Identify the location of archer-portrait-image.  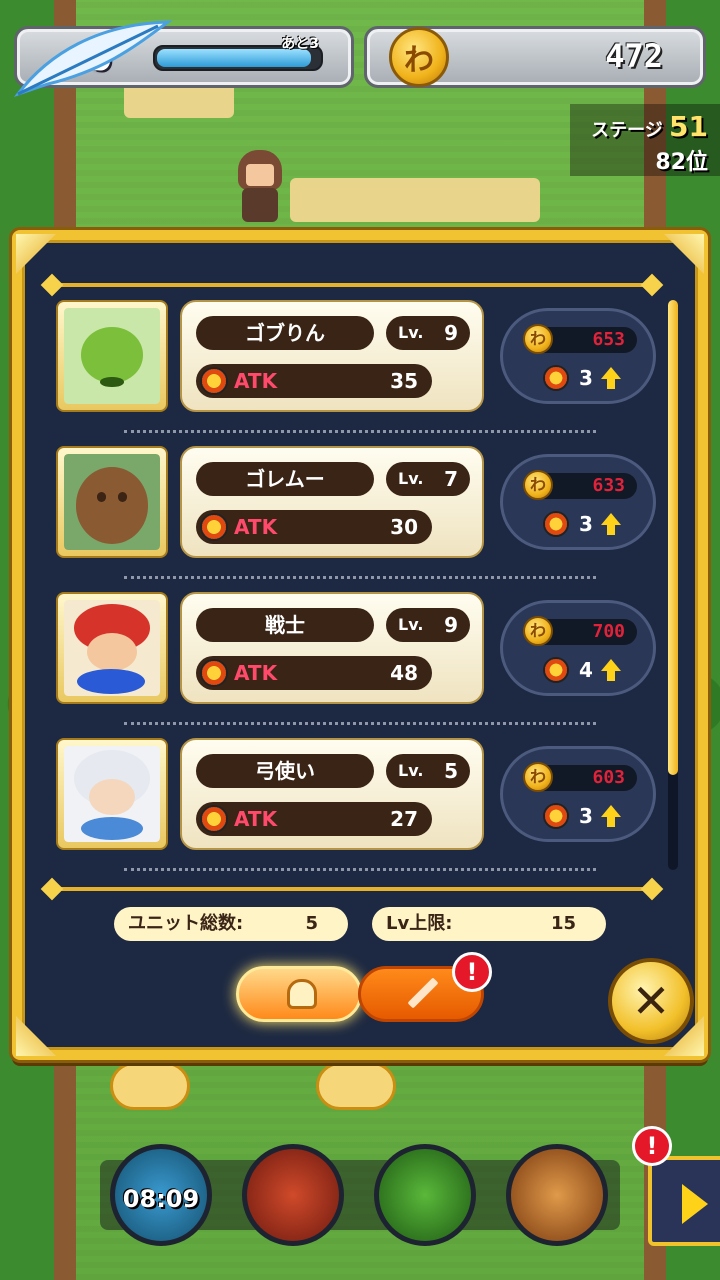
(112, 794).